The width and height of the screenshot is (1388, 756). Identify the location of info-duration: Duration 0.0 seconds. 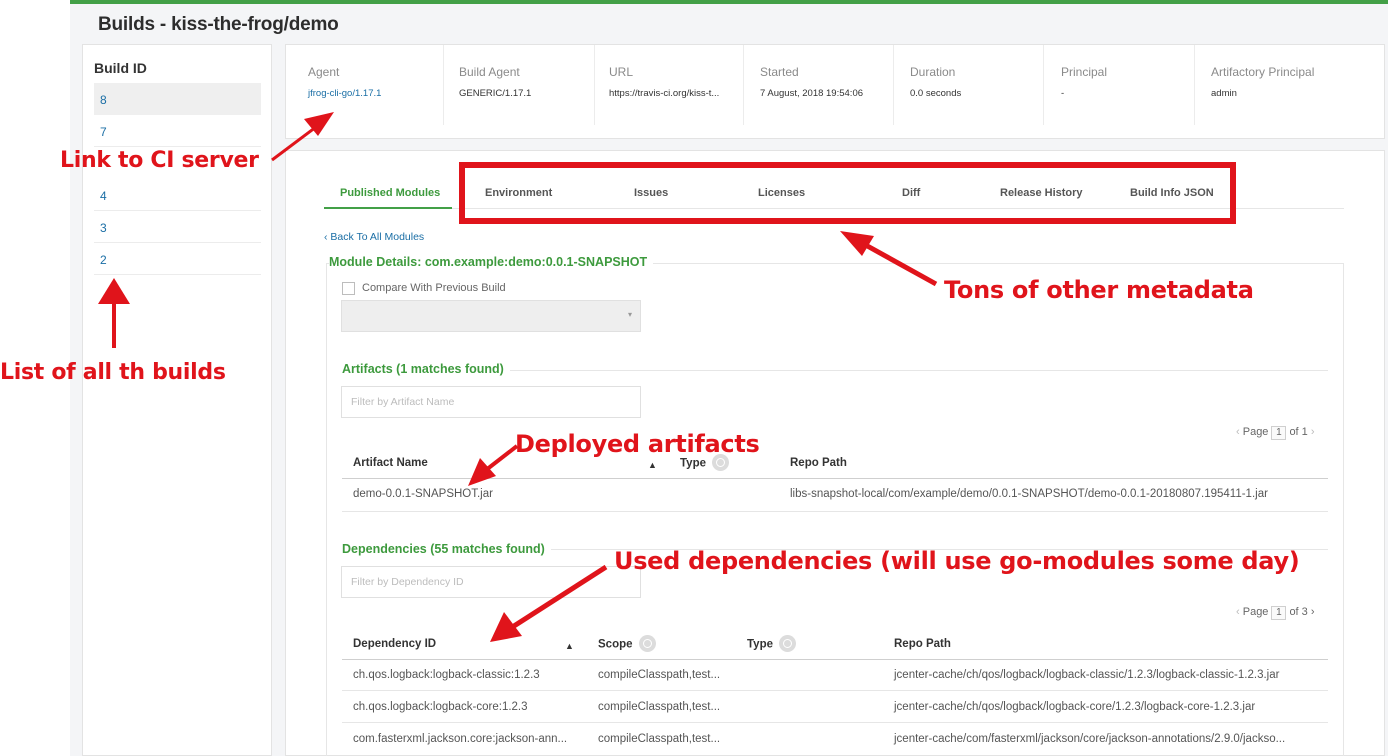
(977, 85).